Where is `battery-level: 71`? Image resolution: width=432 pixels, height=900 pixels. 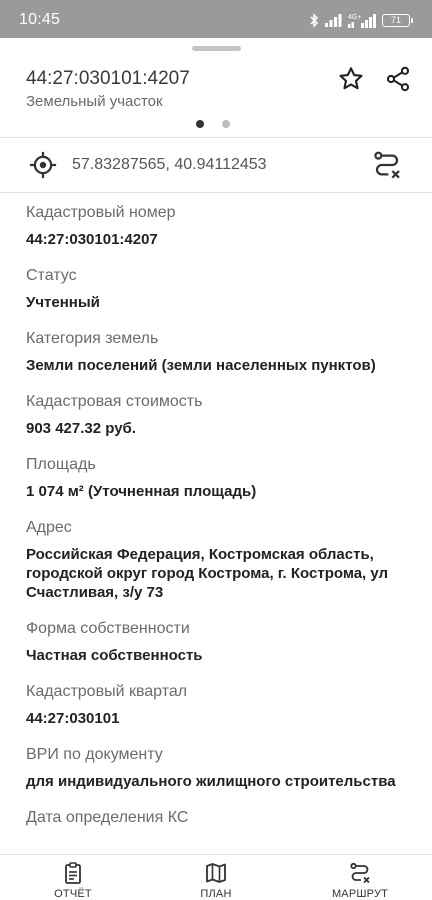
battery-level: 71 is located at coordinates (395, 19).